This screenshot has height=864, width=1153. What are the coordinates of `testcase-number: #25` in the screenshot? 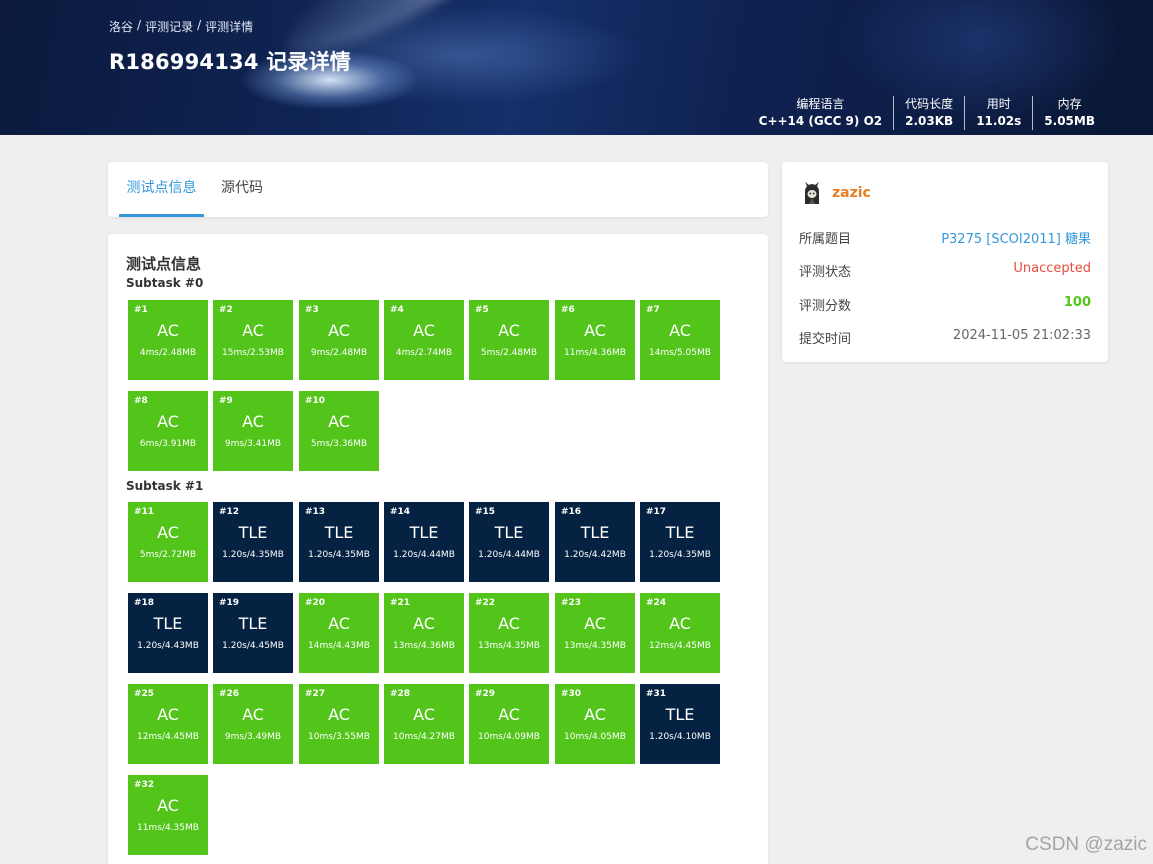 It's located at (144, 694).